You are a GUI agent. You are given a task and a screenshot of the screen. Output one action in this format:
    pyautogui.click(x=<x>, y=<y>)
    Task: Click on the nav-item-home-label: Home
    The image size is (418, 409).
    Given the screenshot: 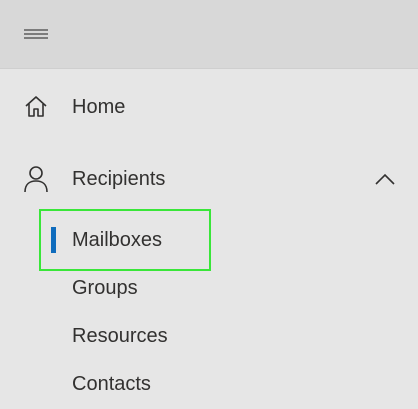 What is the action you would take?
    pyautogui.click(x=99, y=106)
    